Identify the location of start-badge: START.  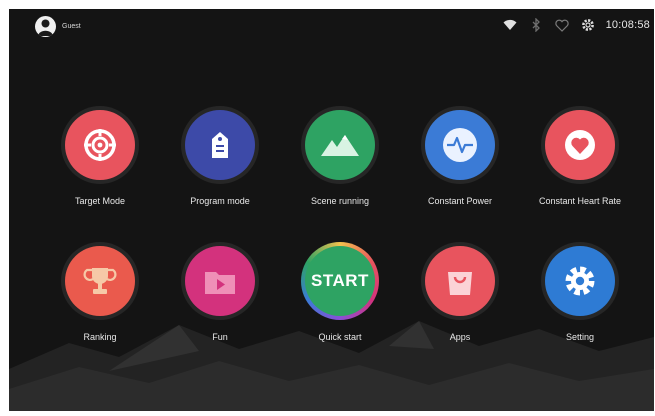
(340, 281).